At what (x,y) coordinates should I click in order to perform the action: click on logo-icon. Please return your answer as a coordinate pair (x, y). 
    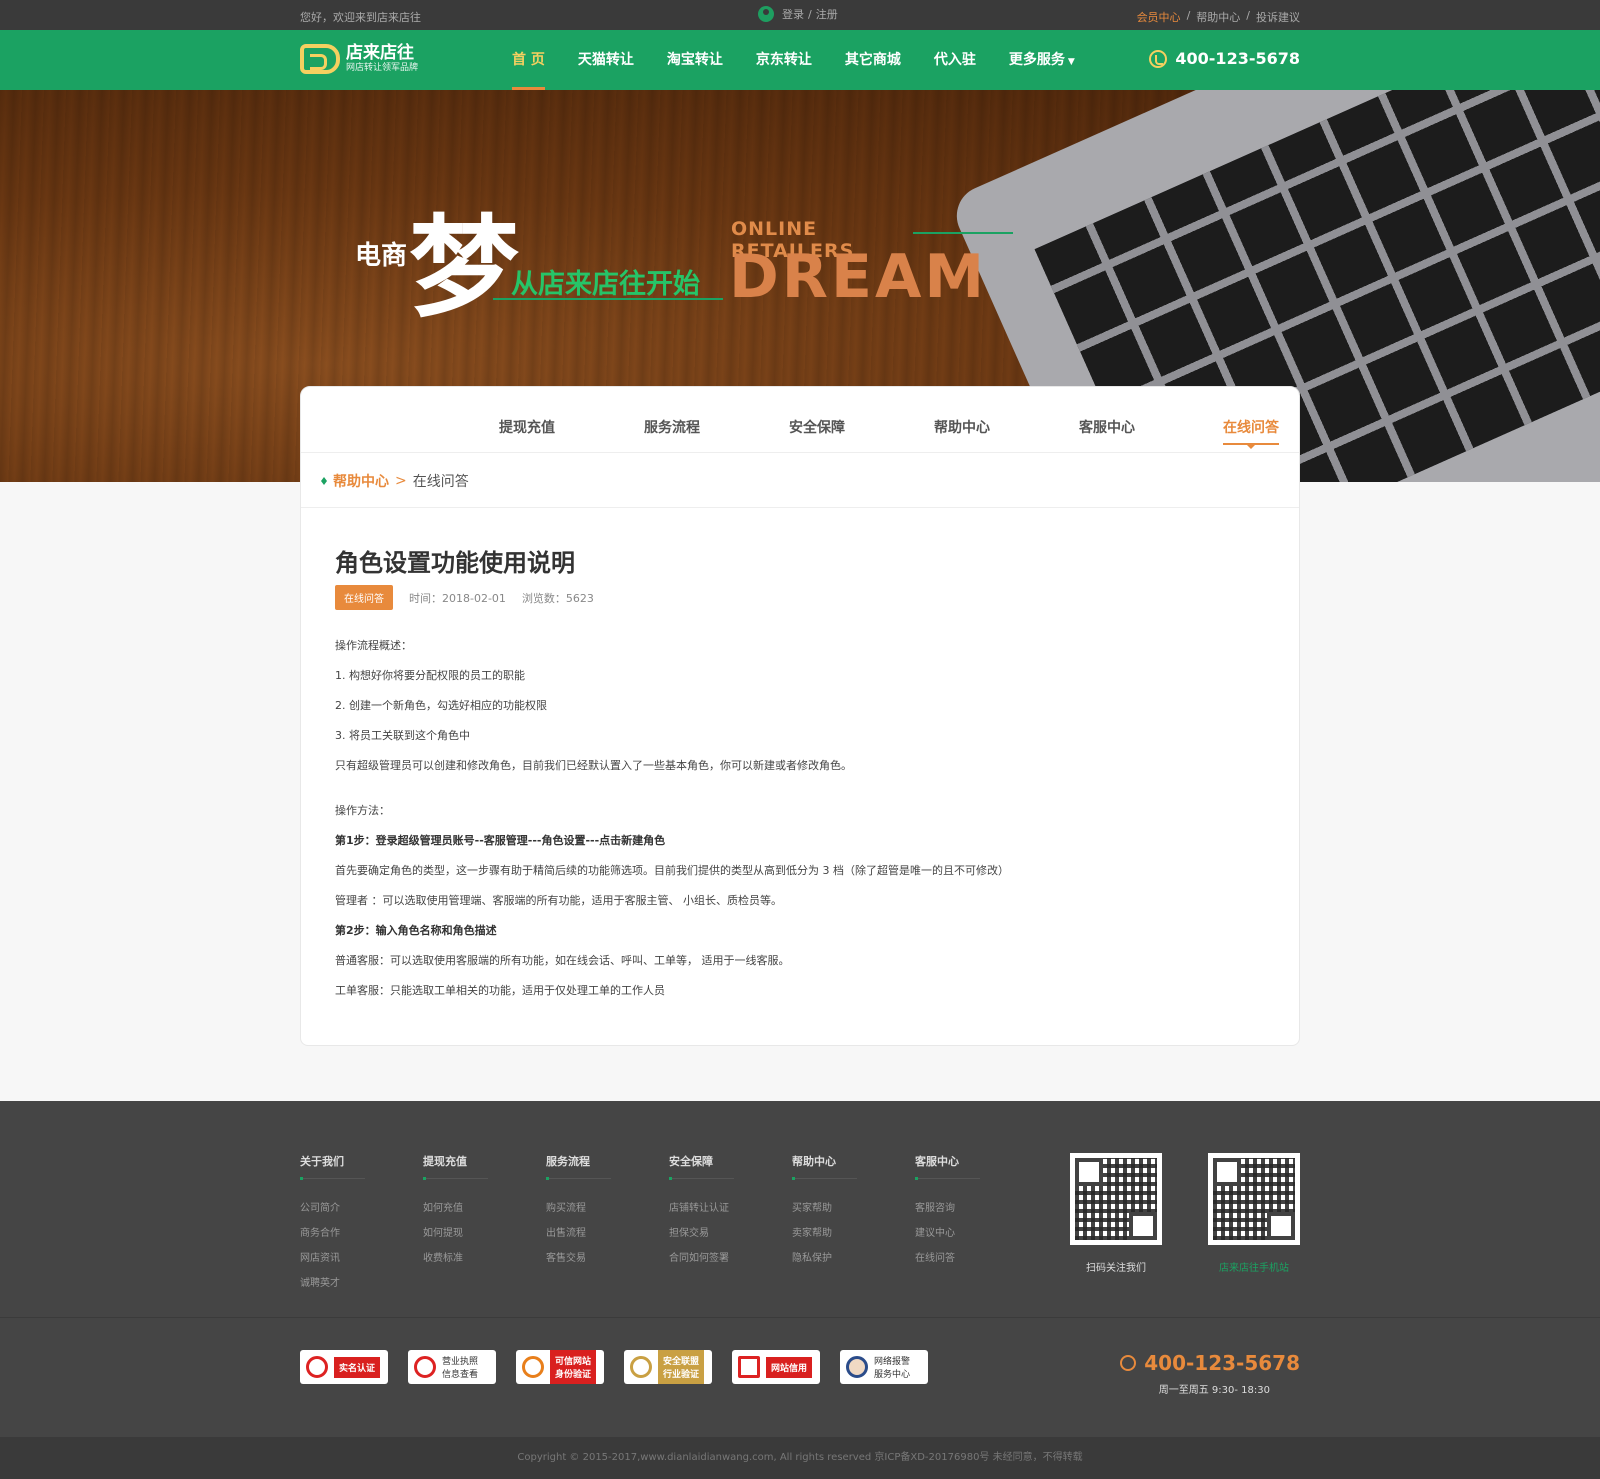
    Looking at the image, I should click on (320, 59).